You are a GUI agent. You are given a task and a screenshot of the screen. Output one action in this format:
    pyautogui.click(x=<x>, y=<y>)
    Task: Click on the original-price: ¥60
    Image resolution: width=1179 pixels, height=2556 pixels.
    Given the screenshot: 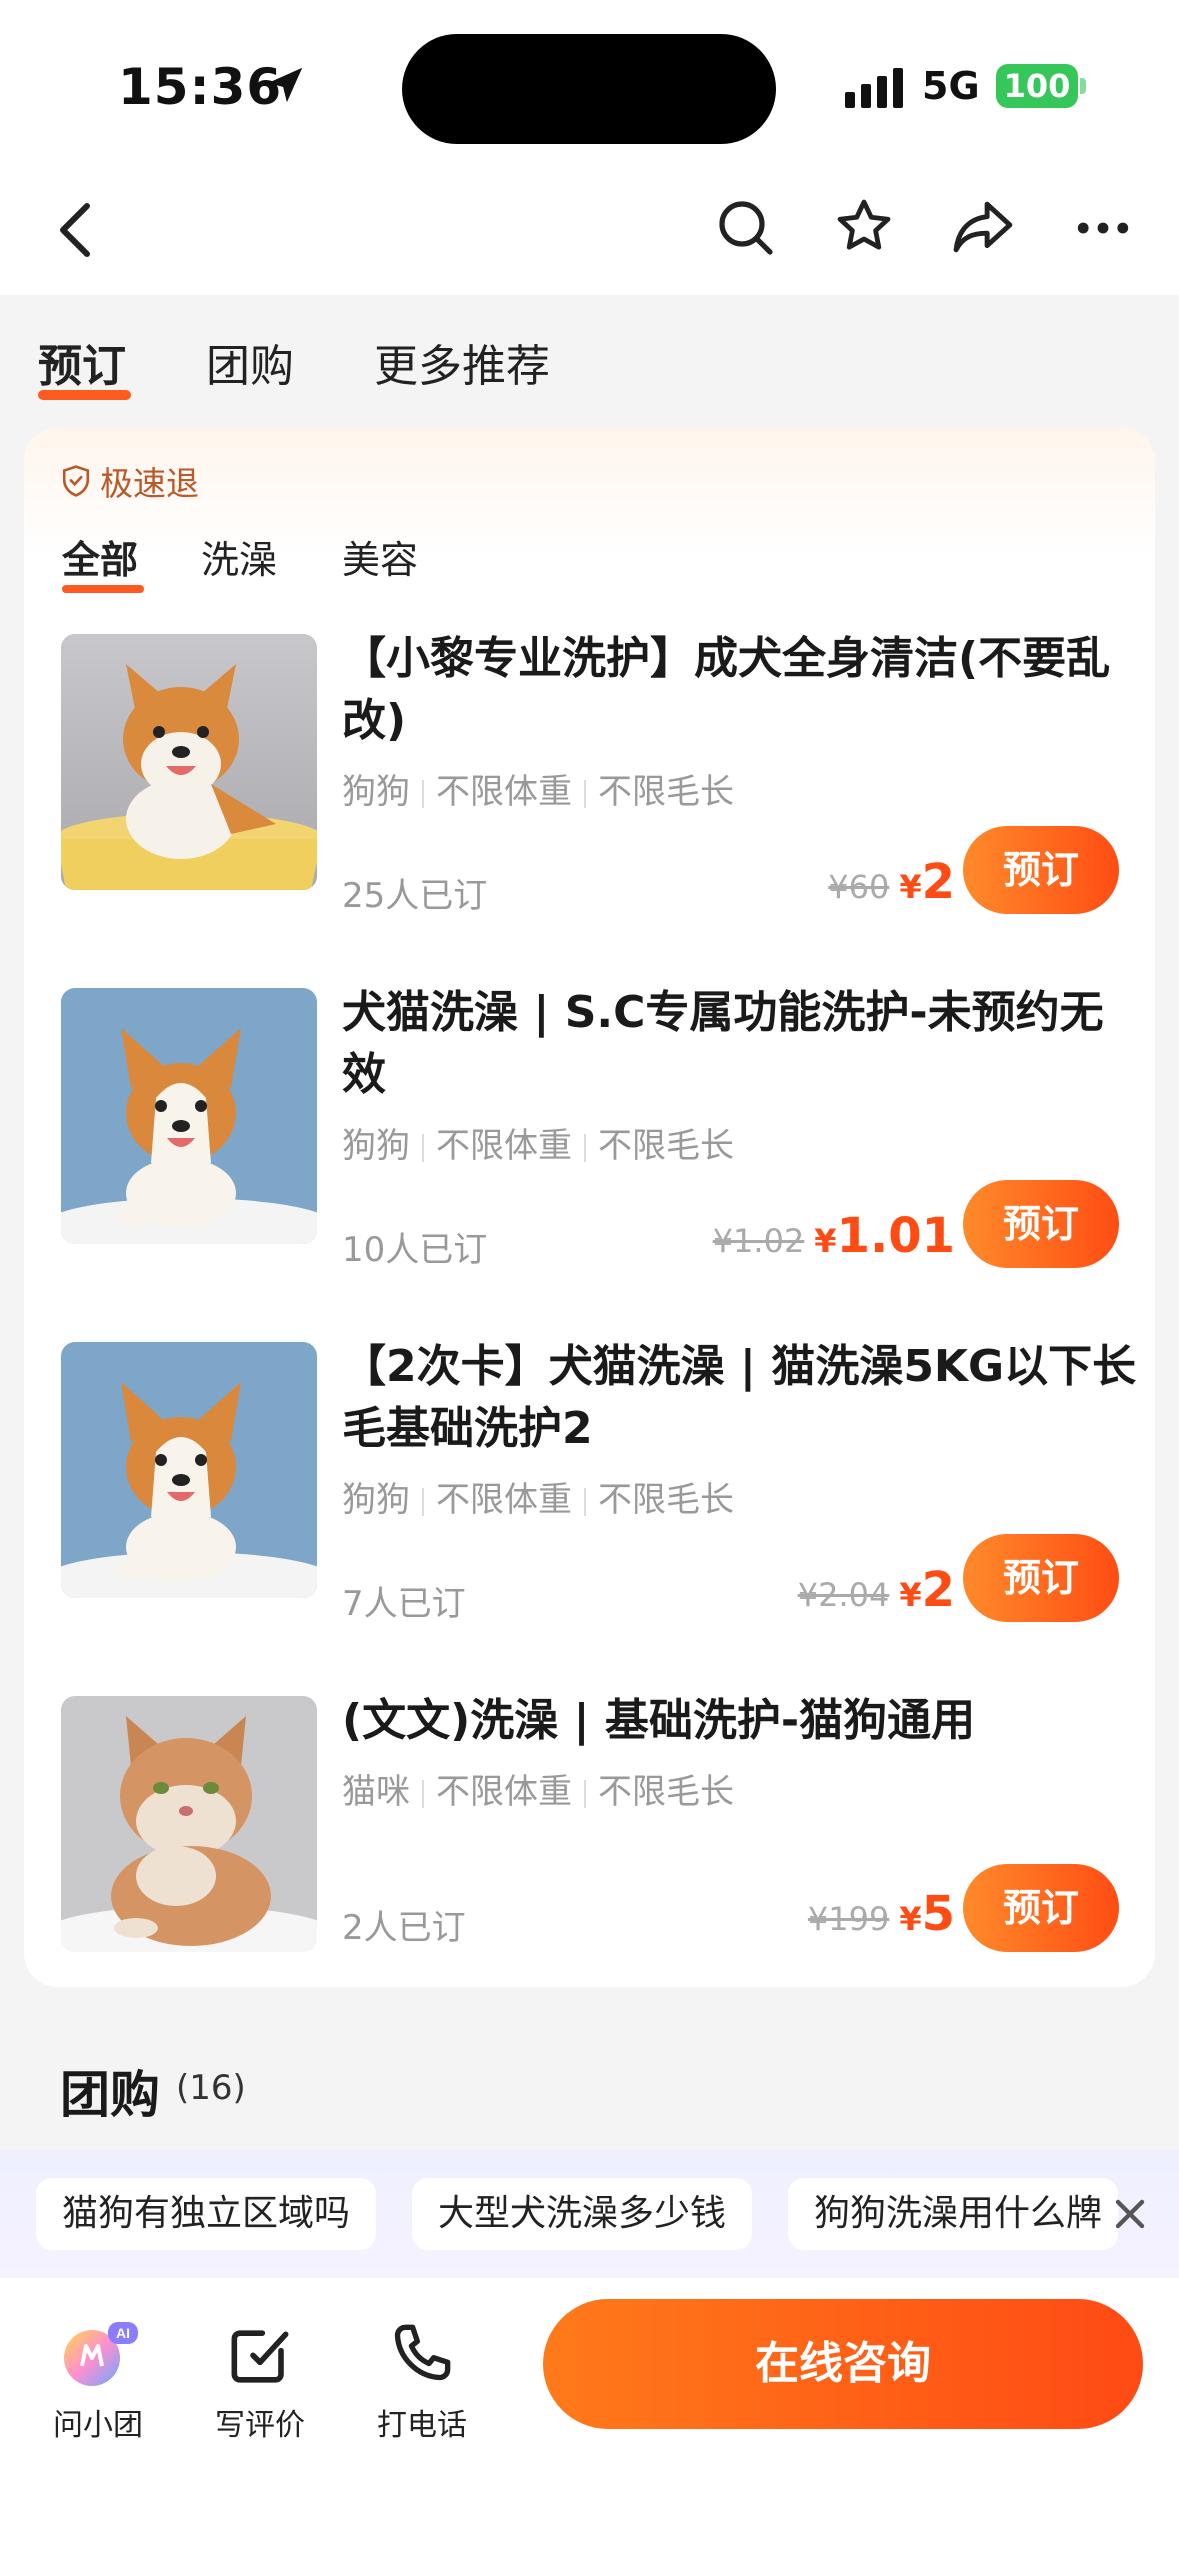 What is the action you would take?
    pyautogui.click(x=859, y=887)
    